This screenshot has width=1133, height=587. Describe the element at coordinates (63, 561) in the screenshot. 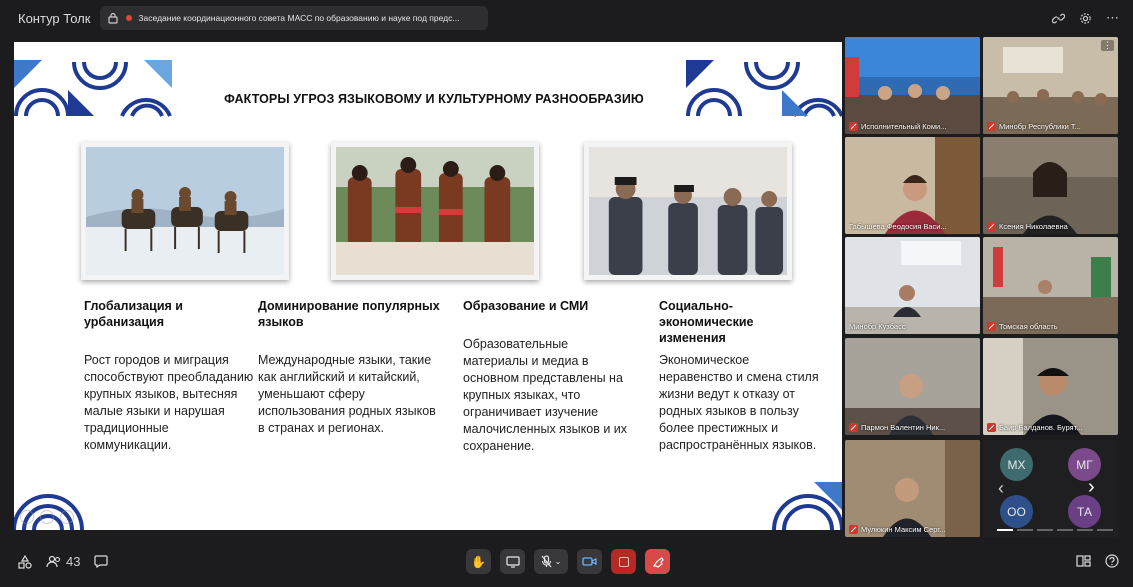

I see `participants-button: 43` at that location.